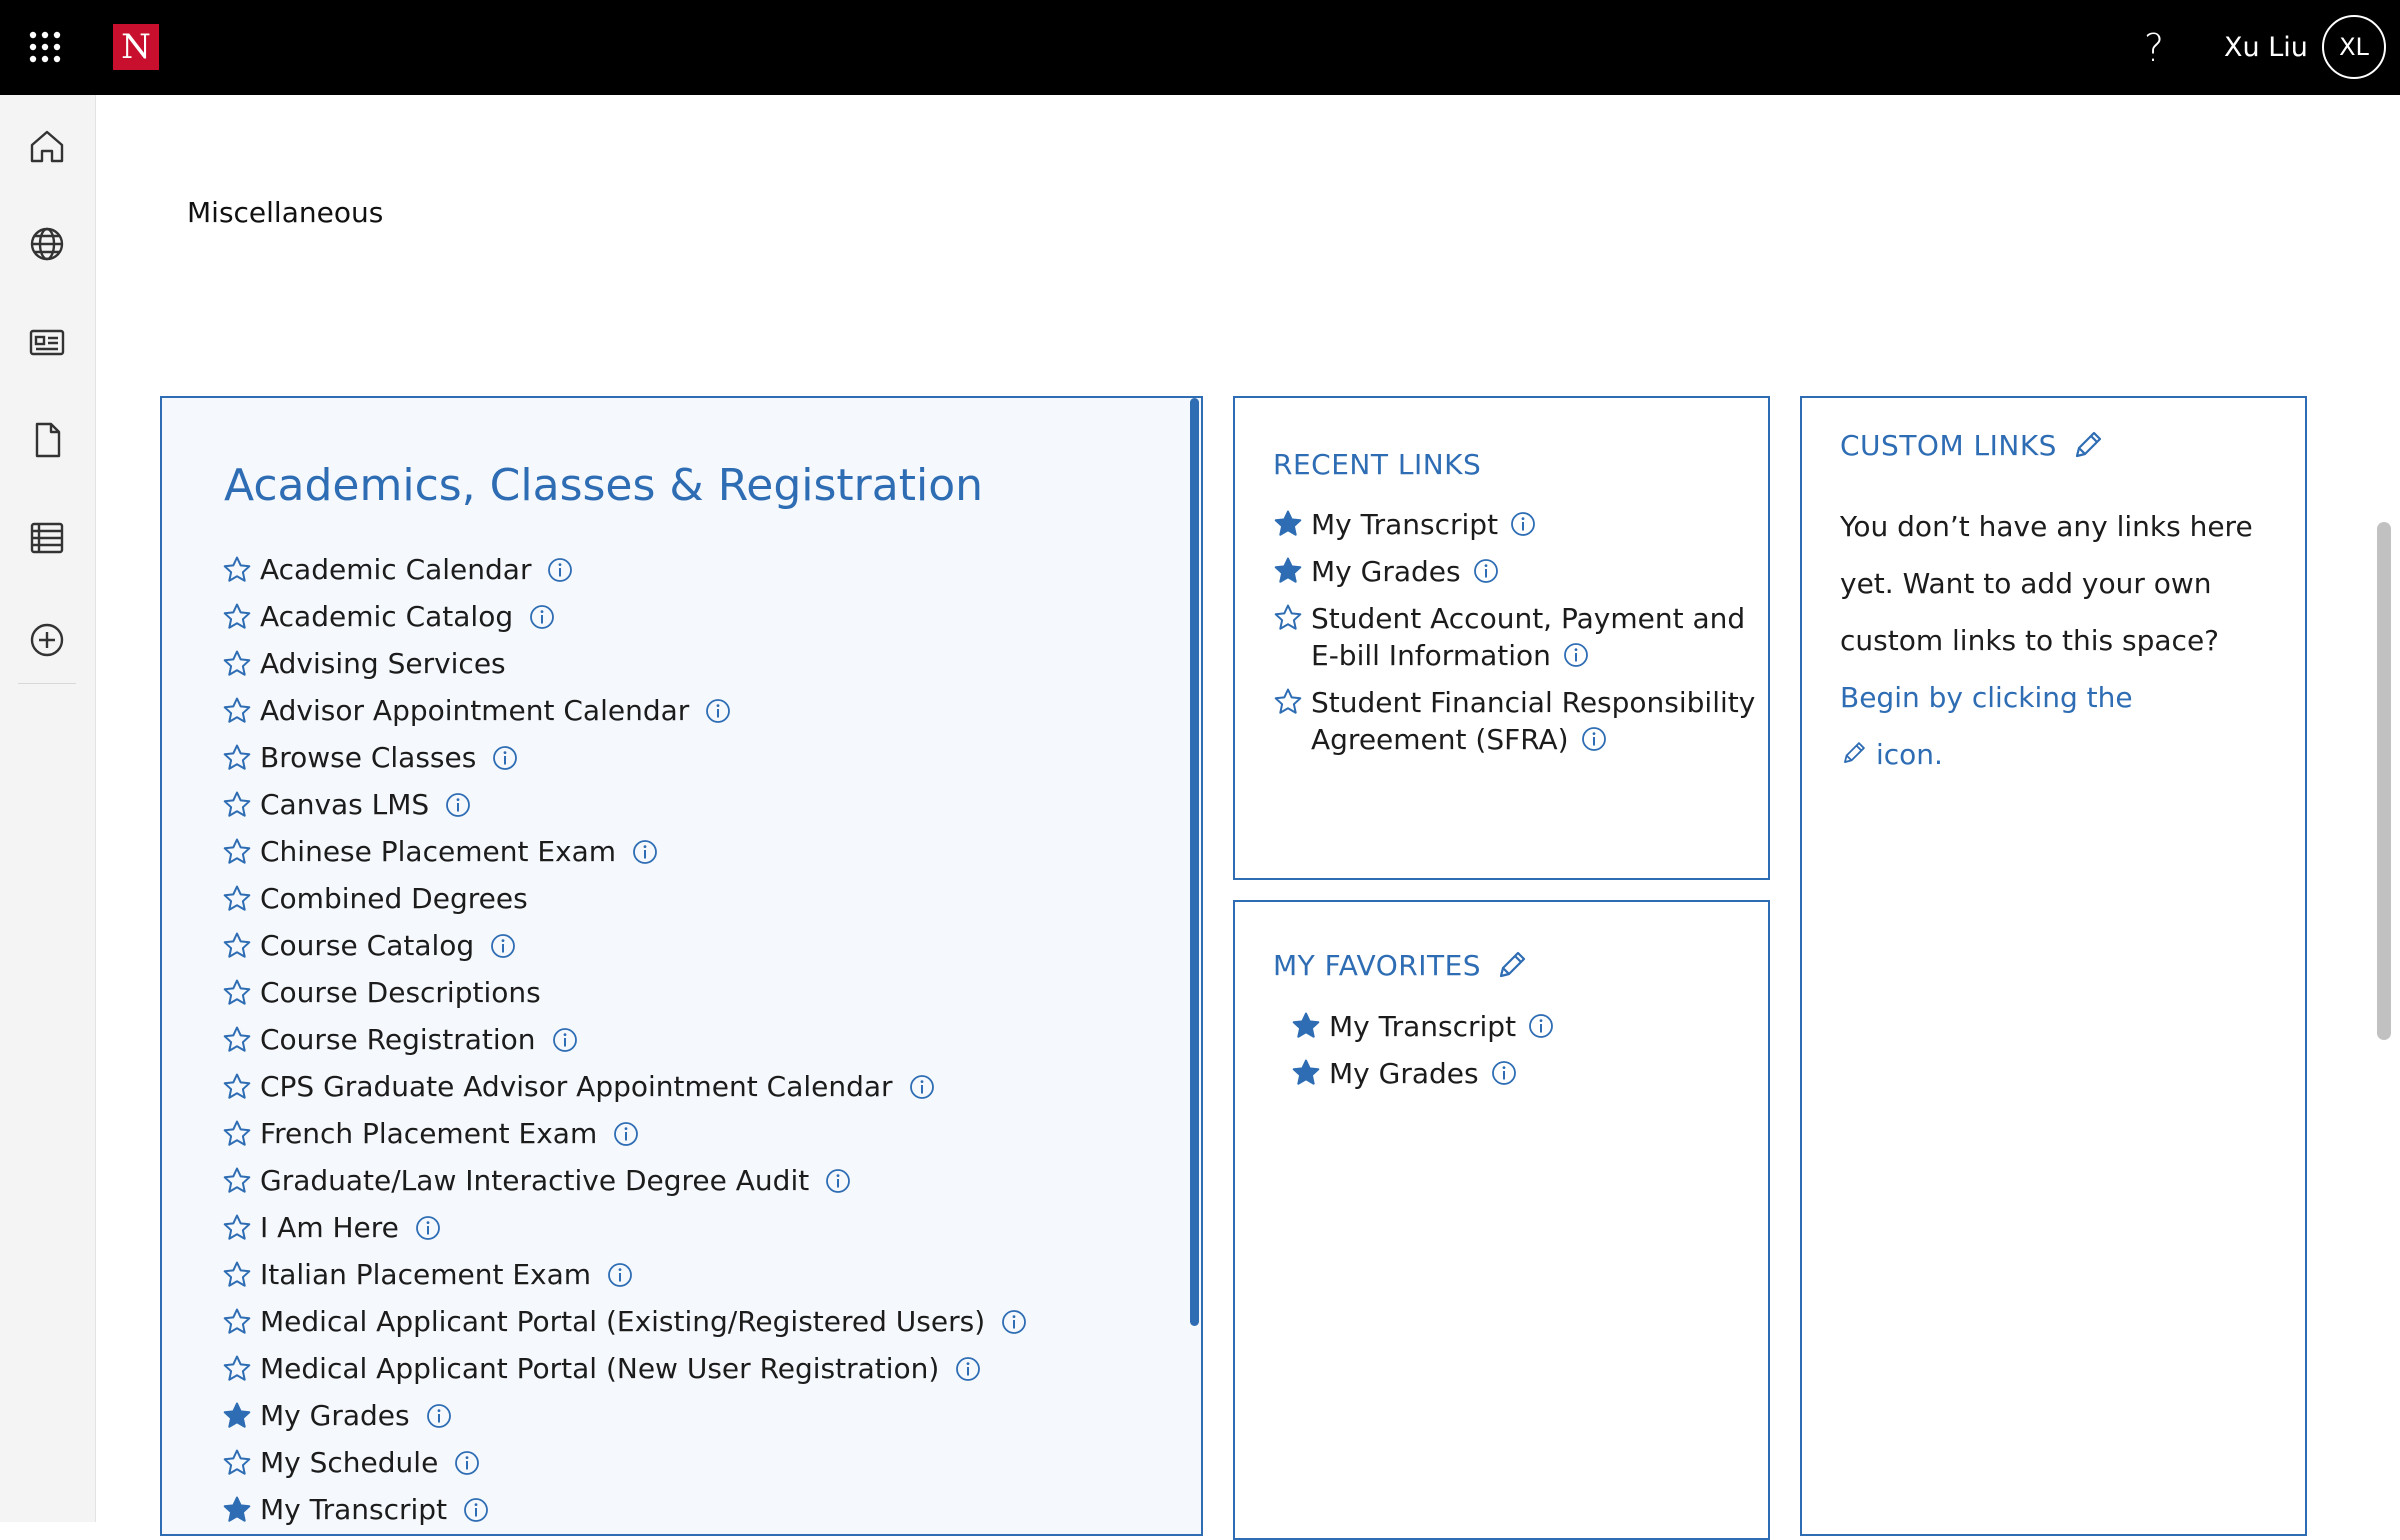 The height and width of the screenshot is (1540, 2400). What do you see at coordinates (624, 757) in the screenshot?
I see `list-item: Browse Classes` at bounding box center [624, 757].